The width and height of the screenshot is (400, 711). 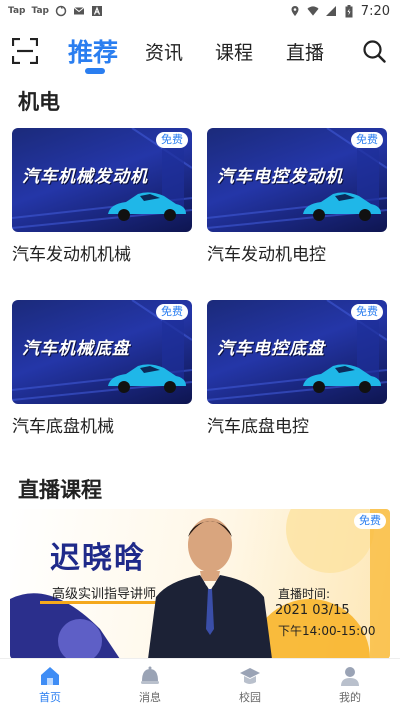 What do you see at coordinates (63, 427) in the screenshot?
I see `course-title: 汽车底盘机械` at bounding box center [63, 427].